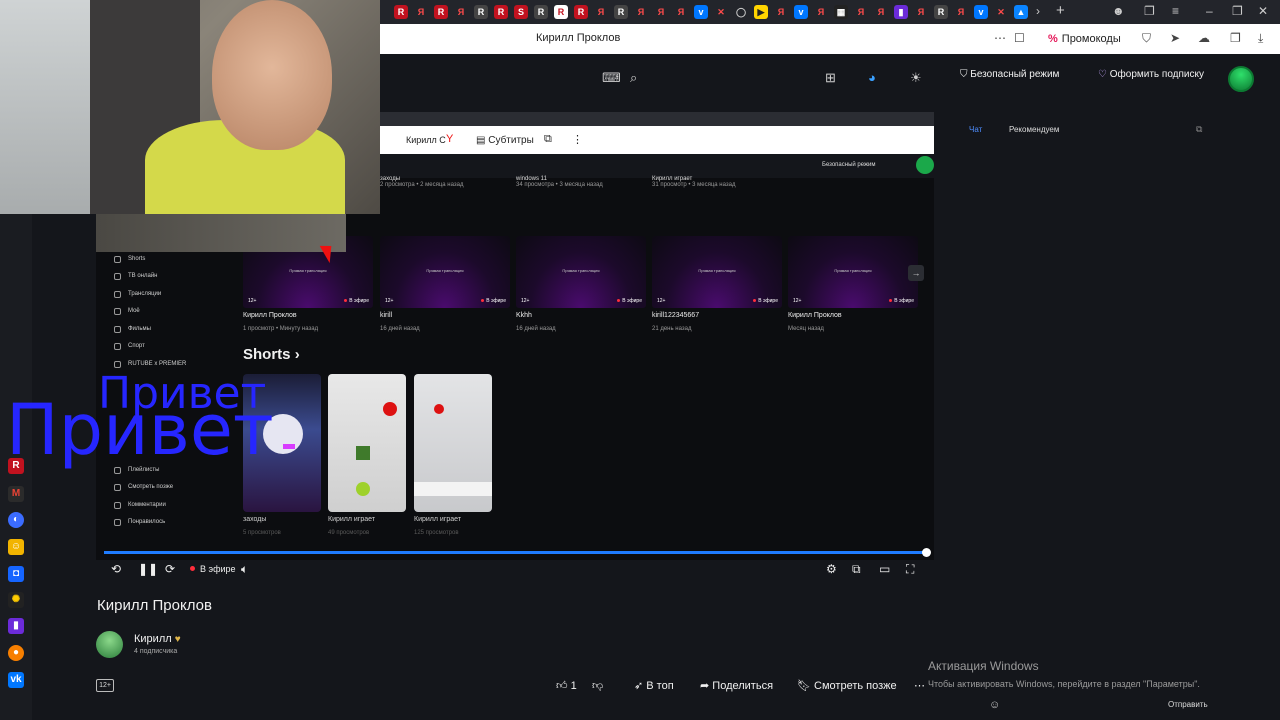  What do you see at coordinates (901, 12) in the screenshot?
I see `tab-icon: ▮` at bounding box center [901, 12].